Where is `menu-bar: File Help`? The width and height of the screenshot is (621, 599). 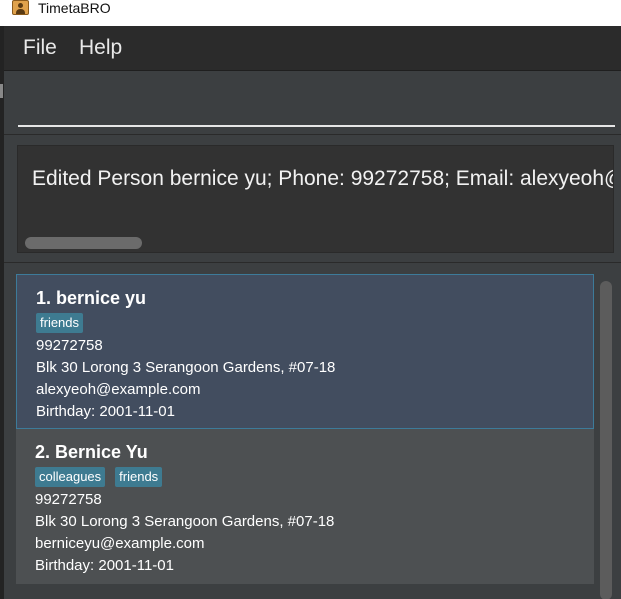
menu-bar: File Help is located at coordinates (312, 48).